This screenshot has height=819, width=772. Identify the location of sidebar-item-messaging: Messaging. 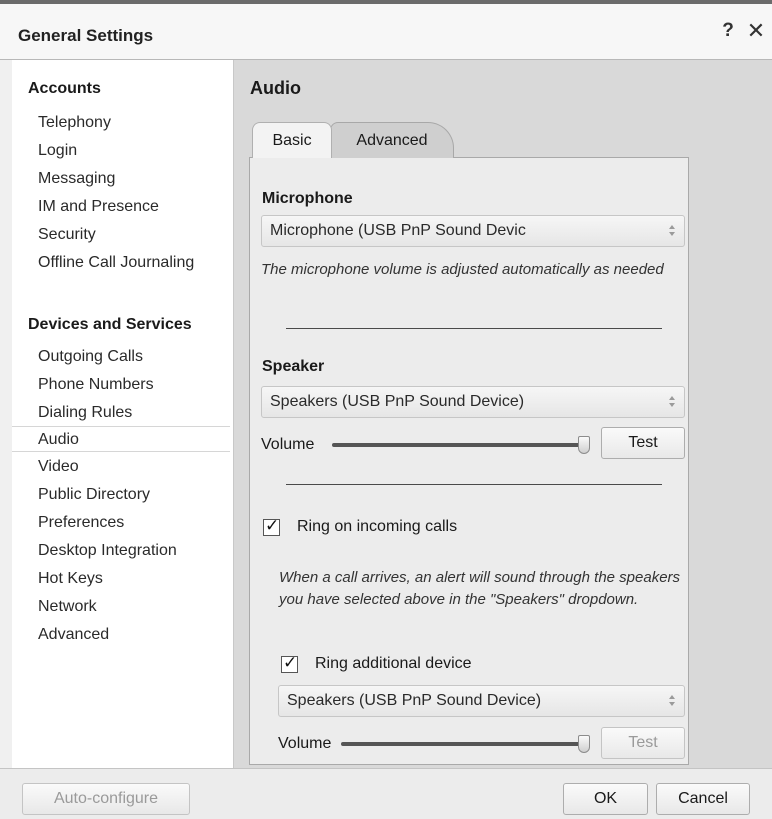
(121, 179).